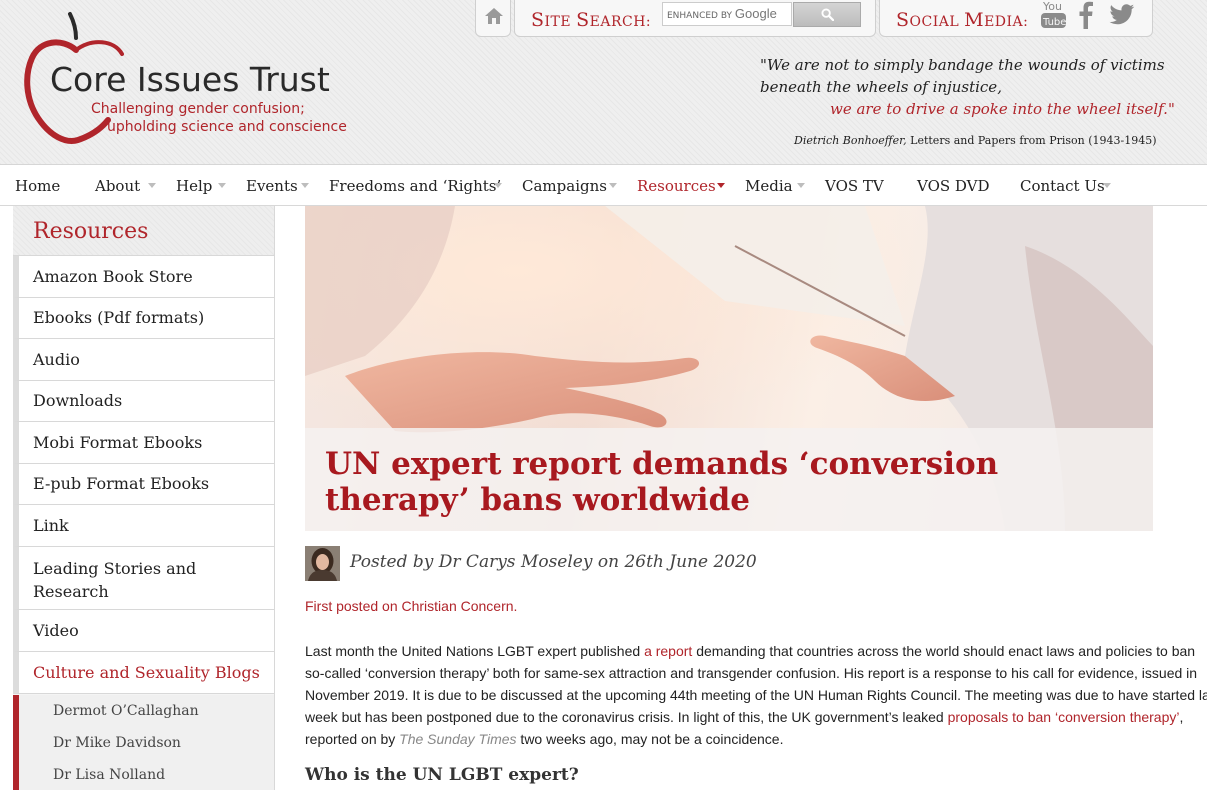 Image resolution: width=1207 pixels, height=790 pixels. Describe the element at coordinates (143, 443) in the screenshot. I see `sidebar-item-mobi-ebooks: Mobi Format Ebooks` at that location.